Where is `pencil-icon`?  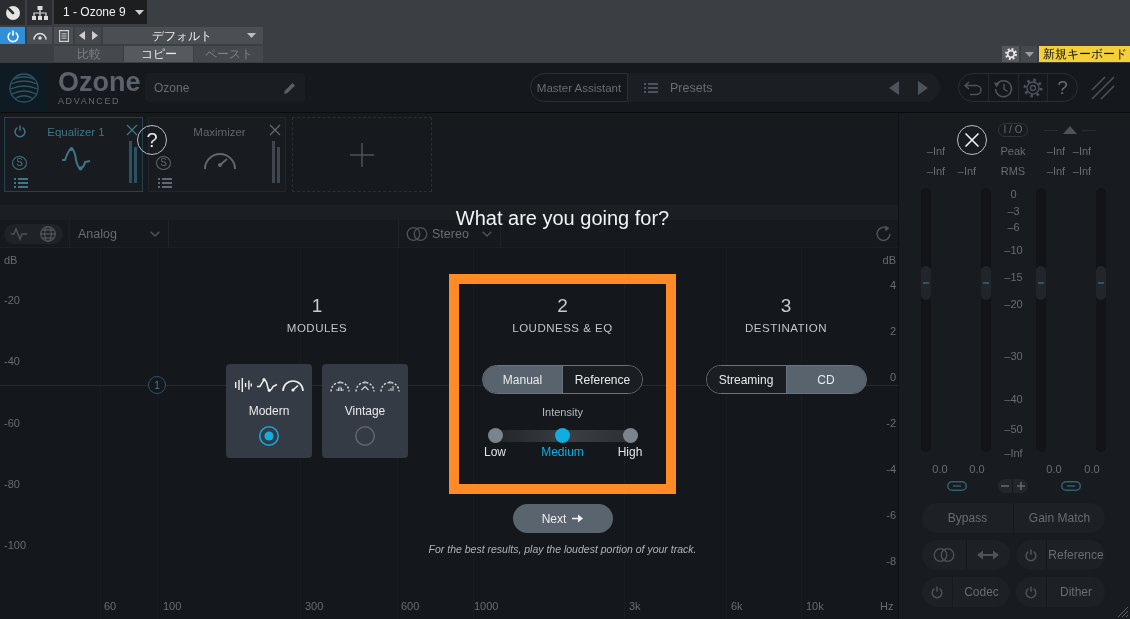
pencil-icon is located at coordinates (290, 87).